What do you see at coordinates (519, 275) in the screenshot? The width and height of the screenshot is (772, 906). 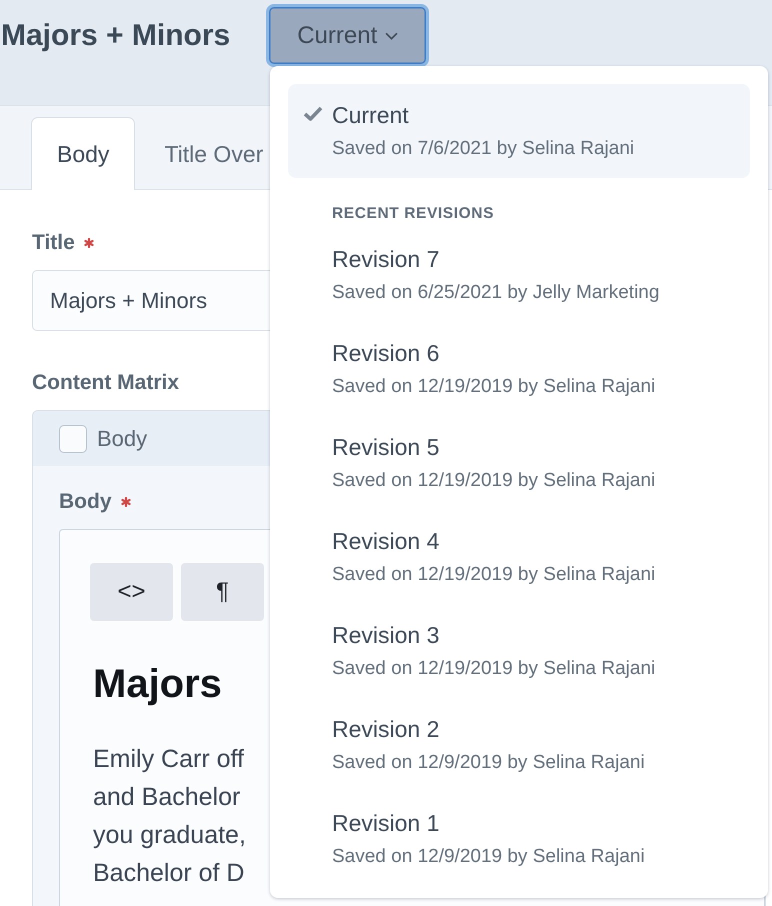 I see `menu-item: Revision 7 Saved on 6/25/2021 by Jelly Marketing` at bounding box center [519, 275].